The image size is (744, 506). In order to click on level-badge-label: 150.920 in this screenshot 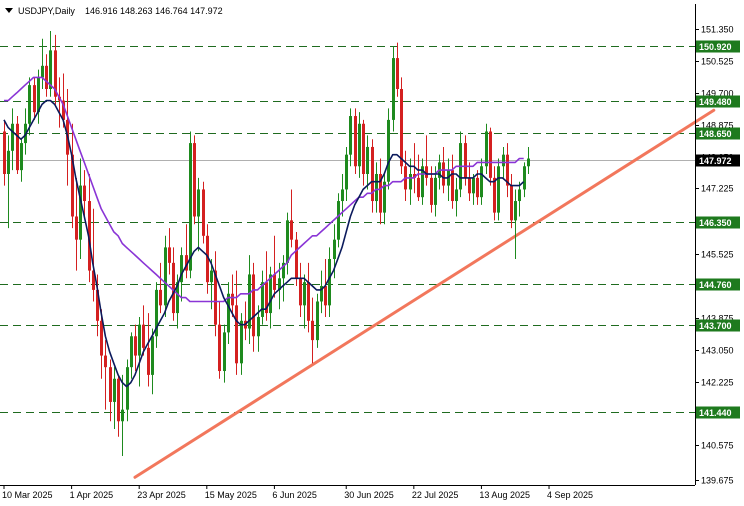, I will do `click(715, 47)`.